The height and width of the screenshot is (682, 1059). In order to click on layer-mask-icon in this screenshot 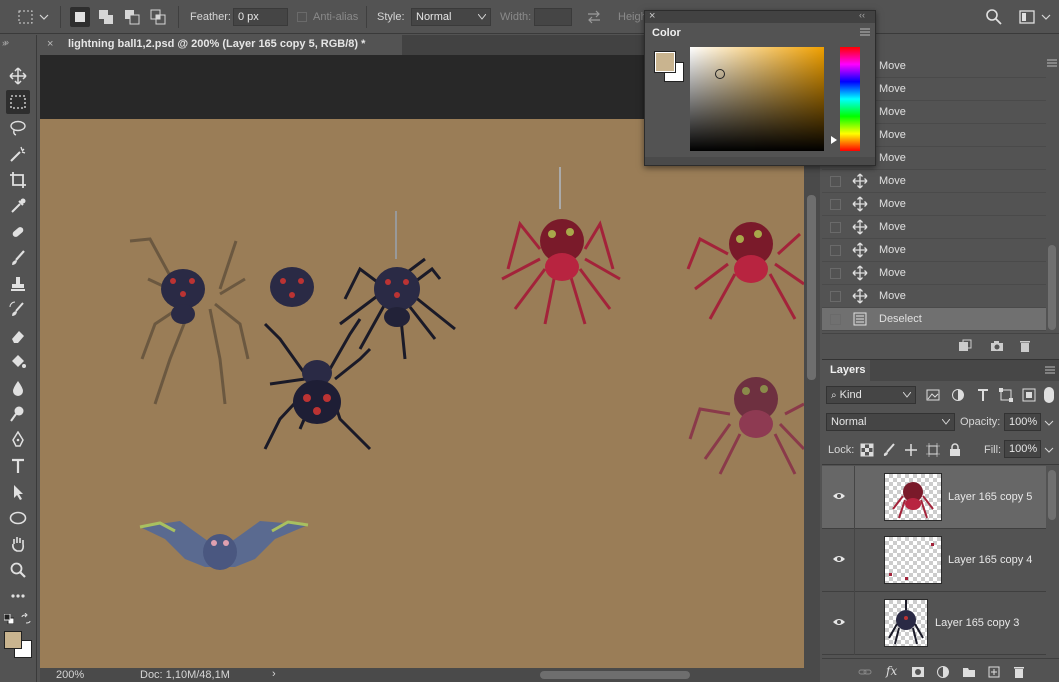, I will do `click(918, 672)`.